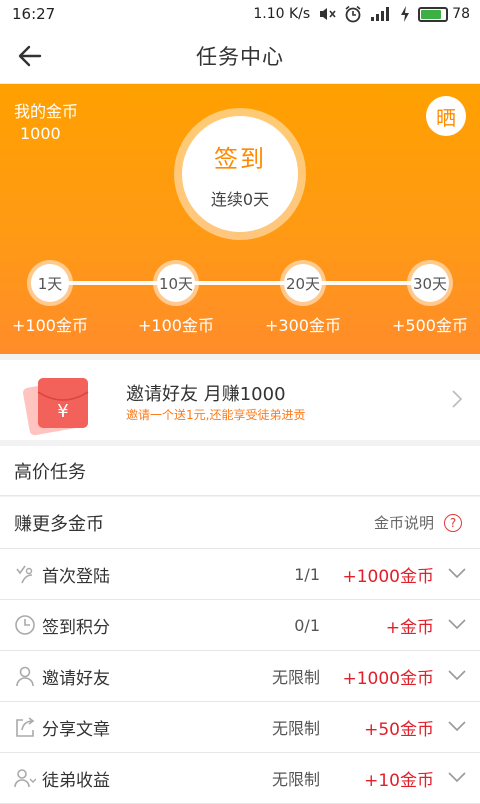 The width and height of the screenshot is (480, 804). What do you see at coordinates (50, 472) in the screenshot?
I see `section-title: 高价任务` at bounding box center [50, 472].